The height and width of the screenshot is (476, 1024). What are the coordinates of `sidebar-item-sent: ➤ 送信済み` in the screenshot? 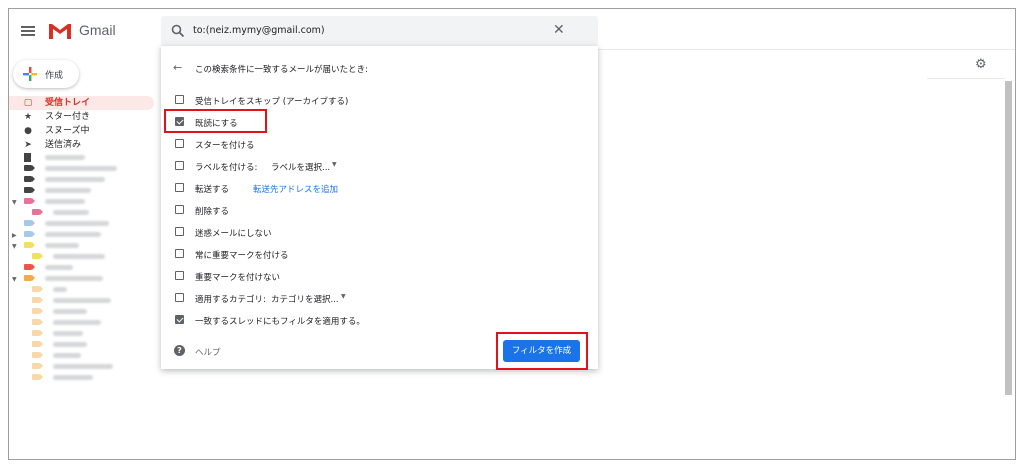 It's located at (81, 145).